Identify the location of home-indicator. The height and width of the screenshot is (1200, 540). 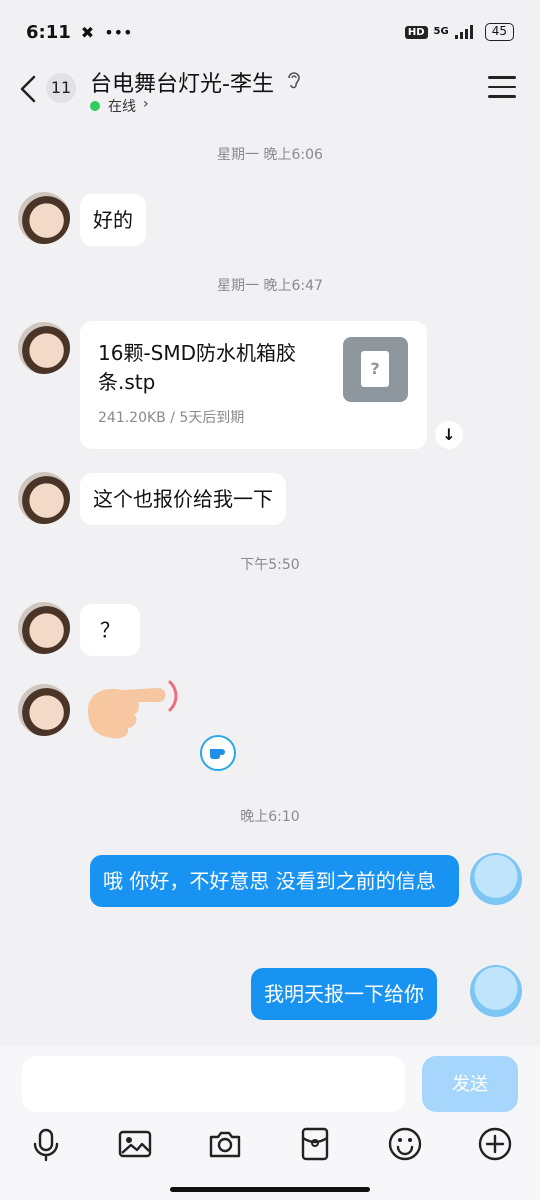
(270, 1189).